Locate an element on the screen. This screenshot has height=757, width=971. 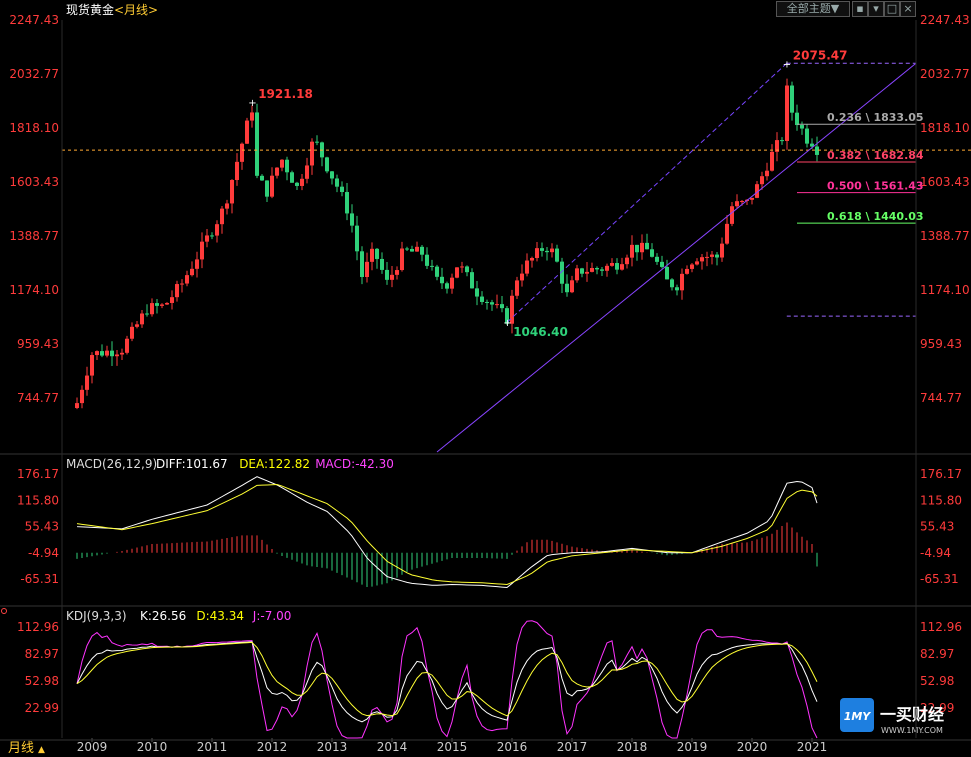
k-line is located at coordinates (447, 682).